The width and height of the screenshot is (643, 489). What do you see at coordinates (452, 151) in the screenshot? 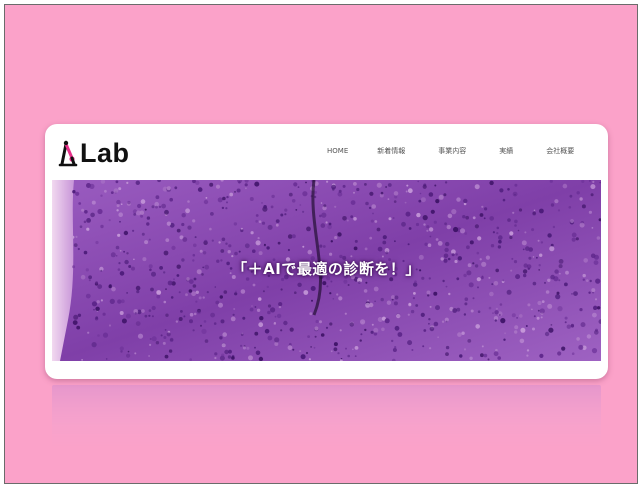
I see `nav-services: 事業内容` at bounding box center [452, 151].